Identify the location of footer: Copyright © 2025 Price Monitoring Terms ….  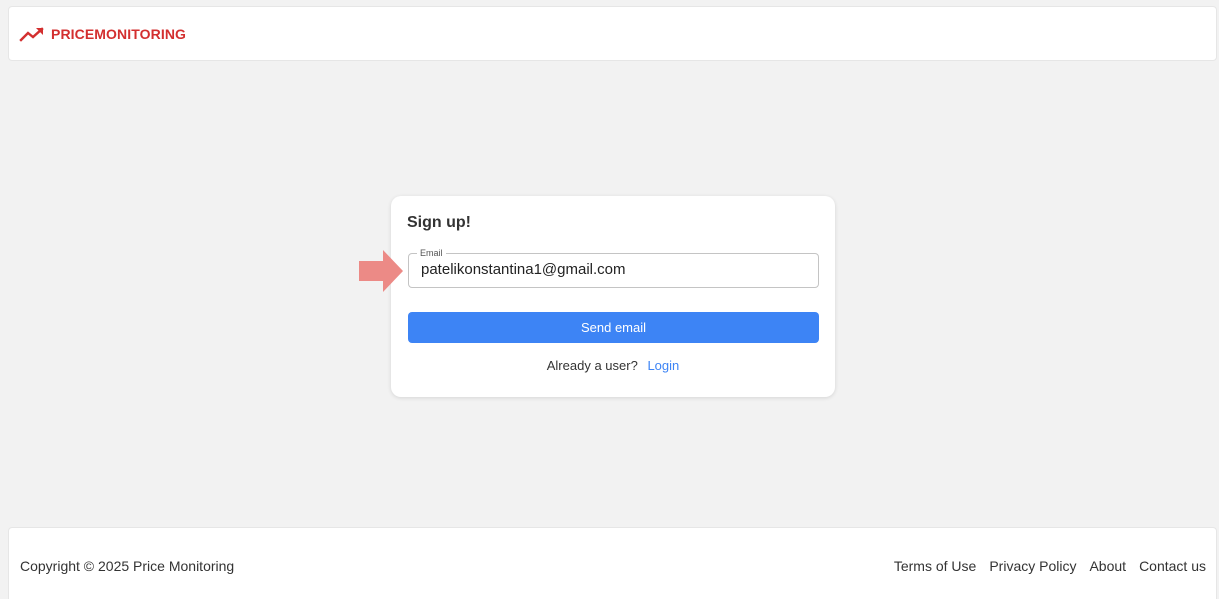
(612, 563).